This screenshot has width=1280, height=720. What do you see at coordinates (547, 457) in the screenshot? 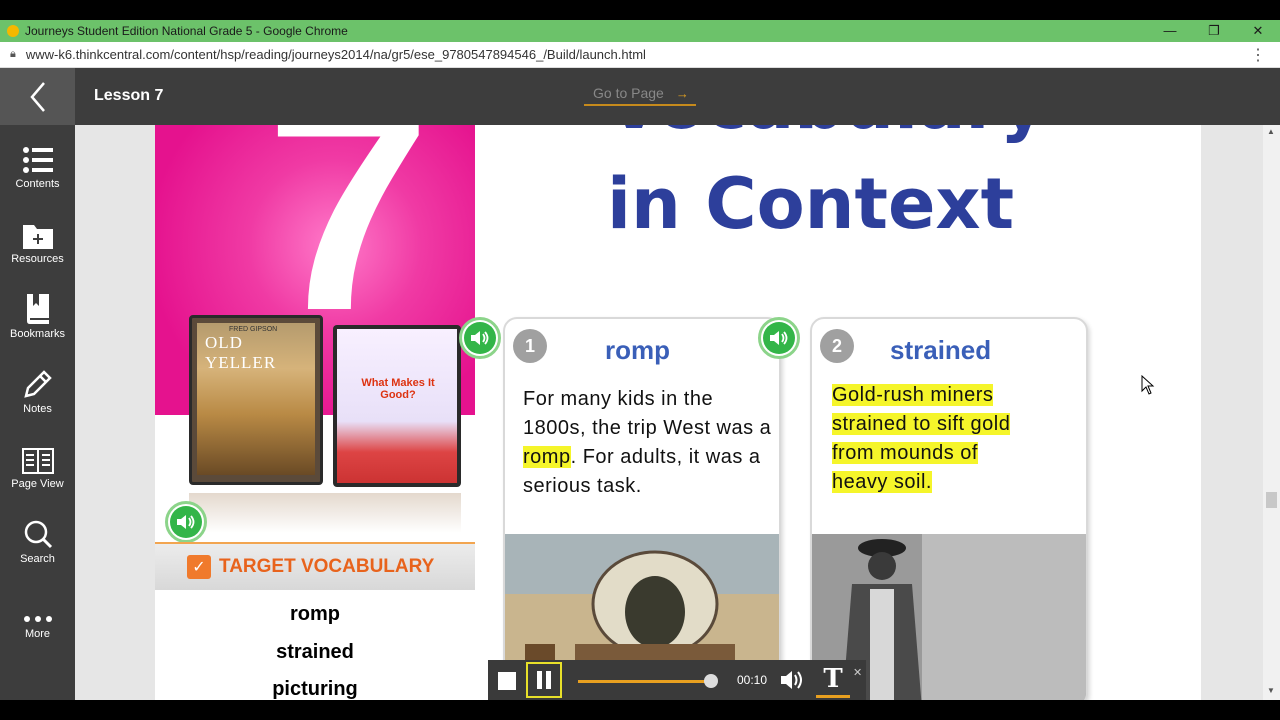
I see `highlighted-word: romp` at bounding box center [547, 457].